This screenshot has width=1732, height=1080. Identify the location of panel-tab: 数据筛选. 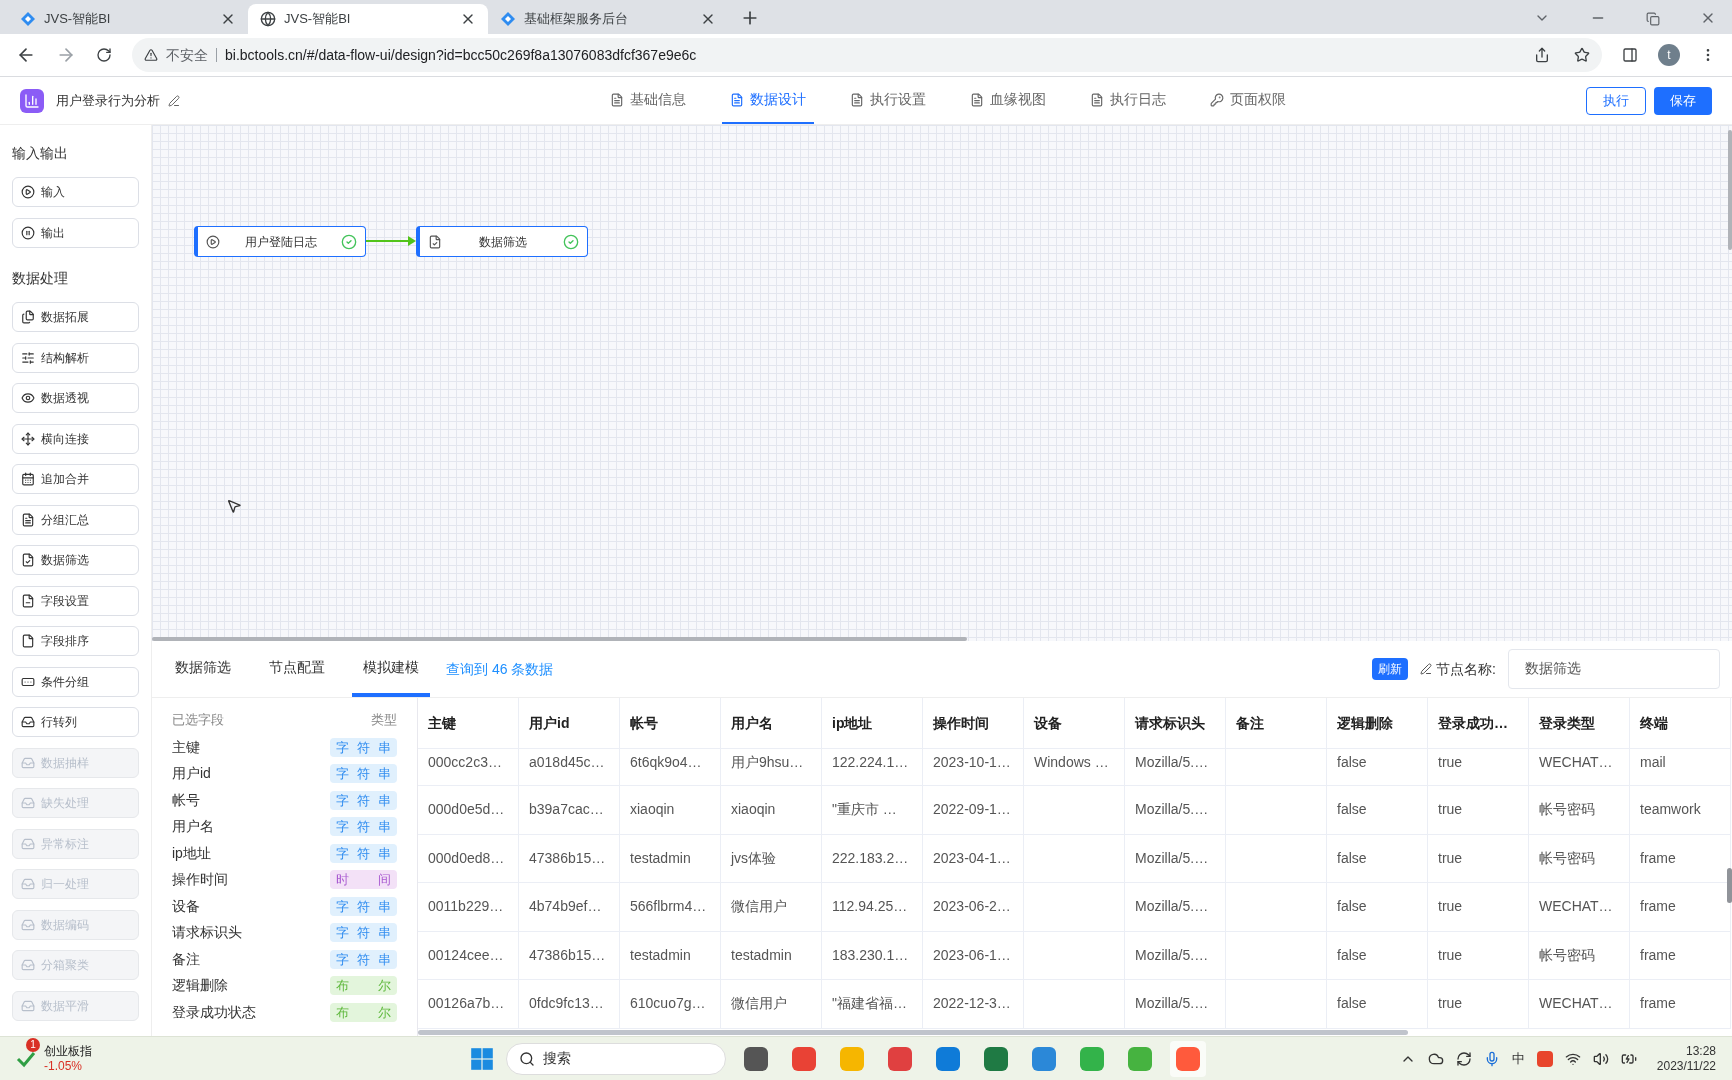
(203, 669).